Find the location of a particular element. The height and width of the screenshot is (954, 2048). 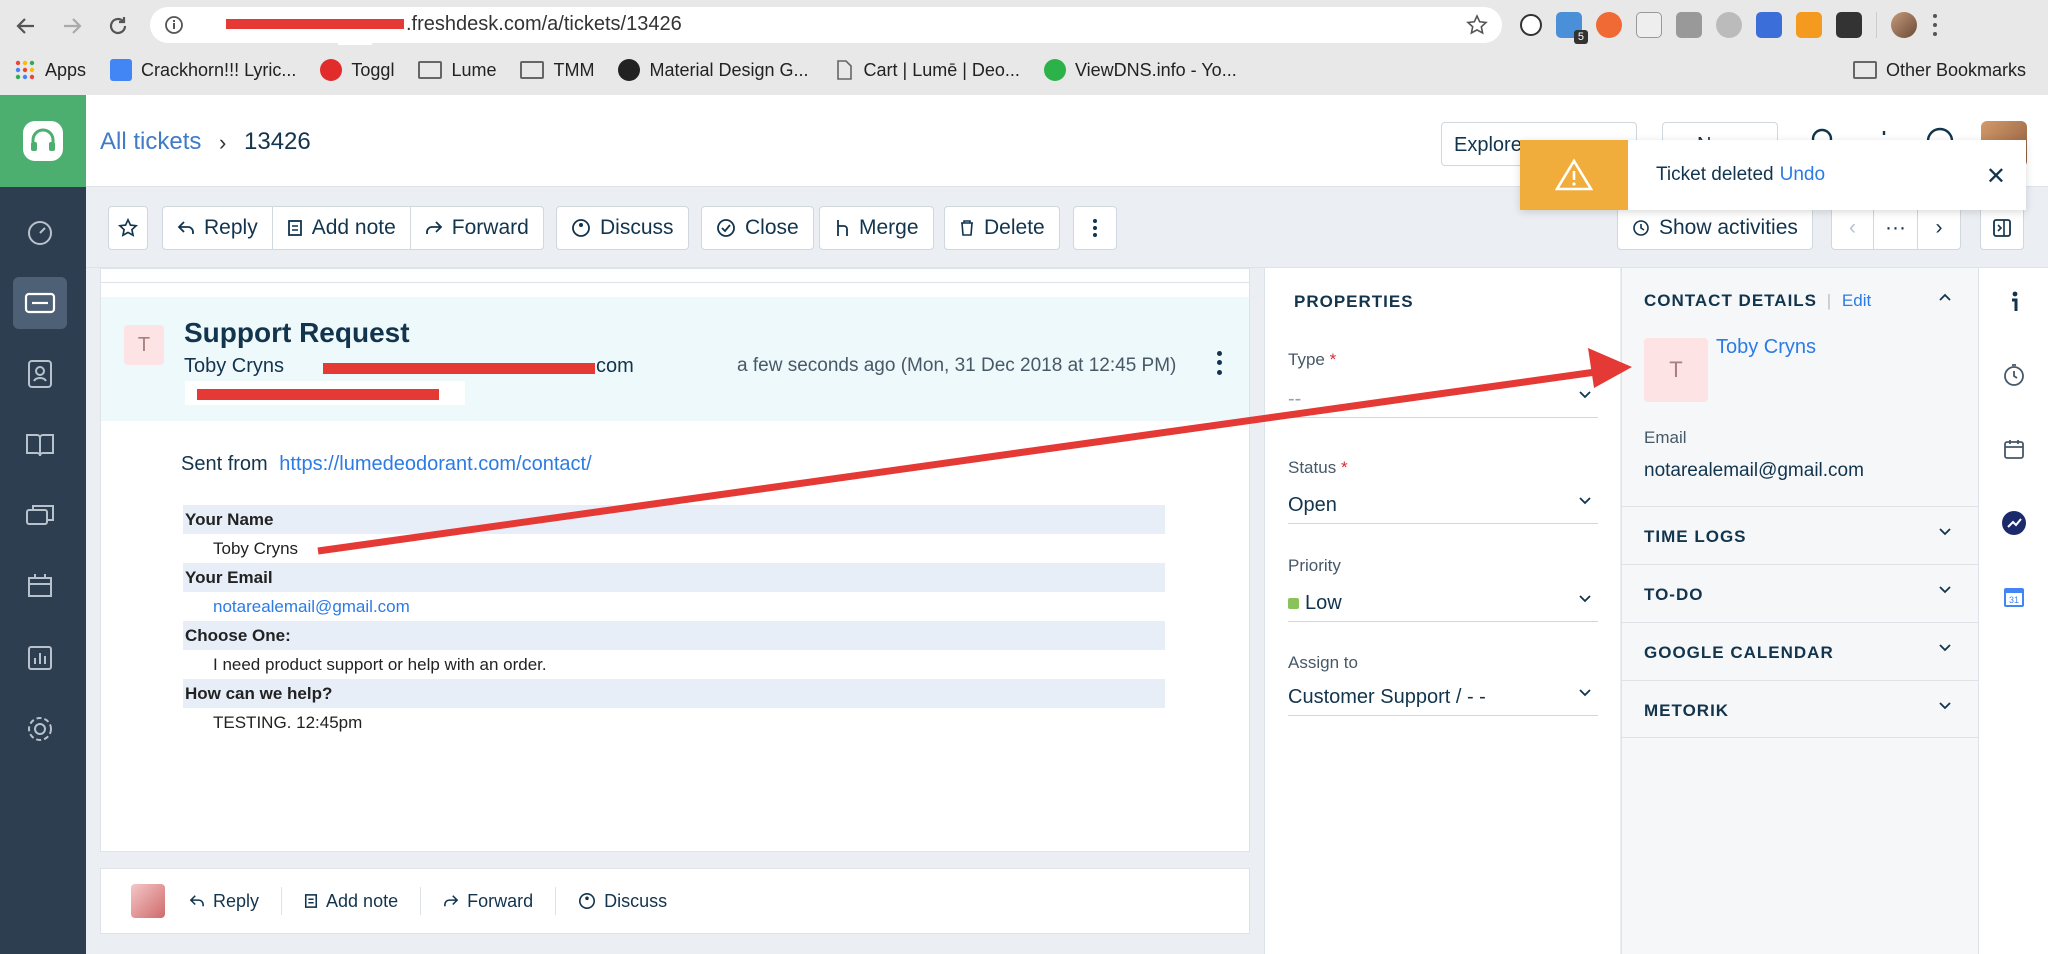

close-button: Close is located at coordinates (757, 228).